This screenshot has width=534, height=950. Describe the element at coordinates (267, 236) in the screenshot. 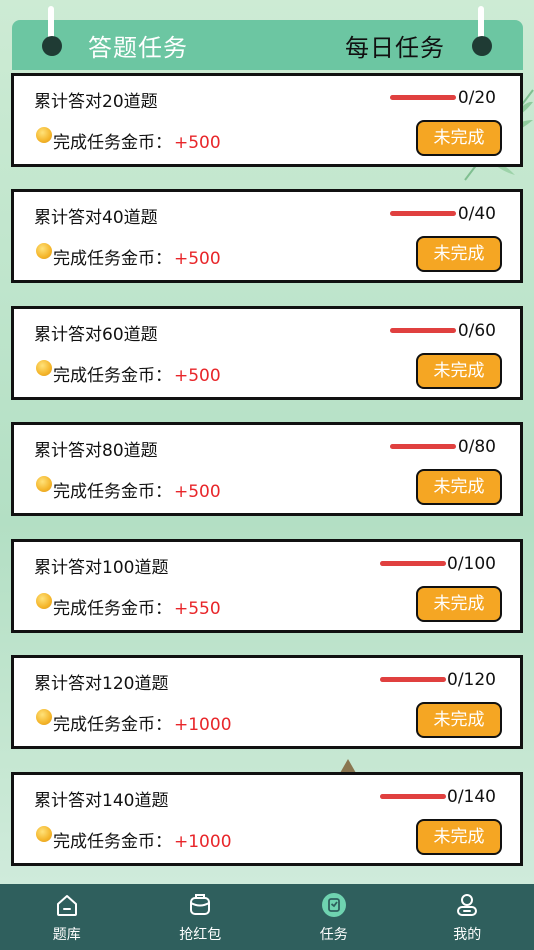

I see `task-card: 累计答对40道题 0/40 完成任务金币： +500 未完成` at that location.